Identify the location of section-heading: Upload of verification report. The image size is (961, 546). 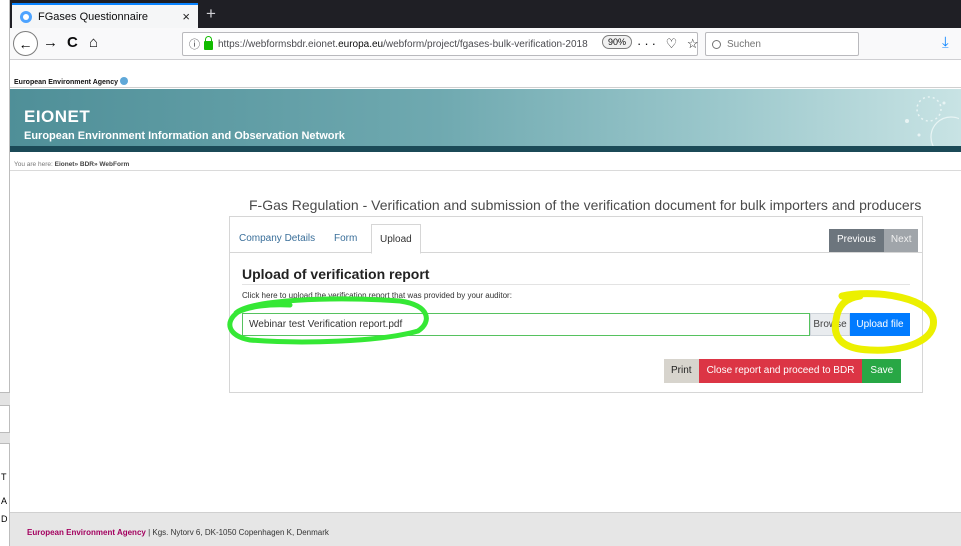
(336, 274).